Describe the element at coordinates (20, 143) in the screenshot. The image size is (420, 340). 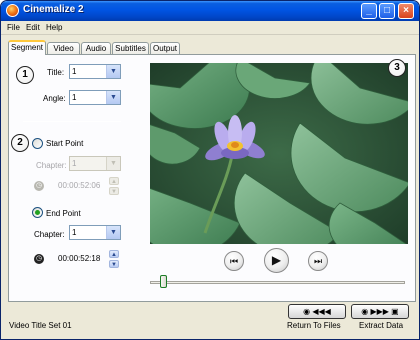
I see `callout-2-badge: 2` at that location.